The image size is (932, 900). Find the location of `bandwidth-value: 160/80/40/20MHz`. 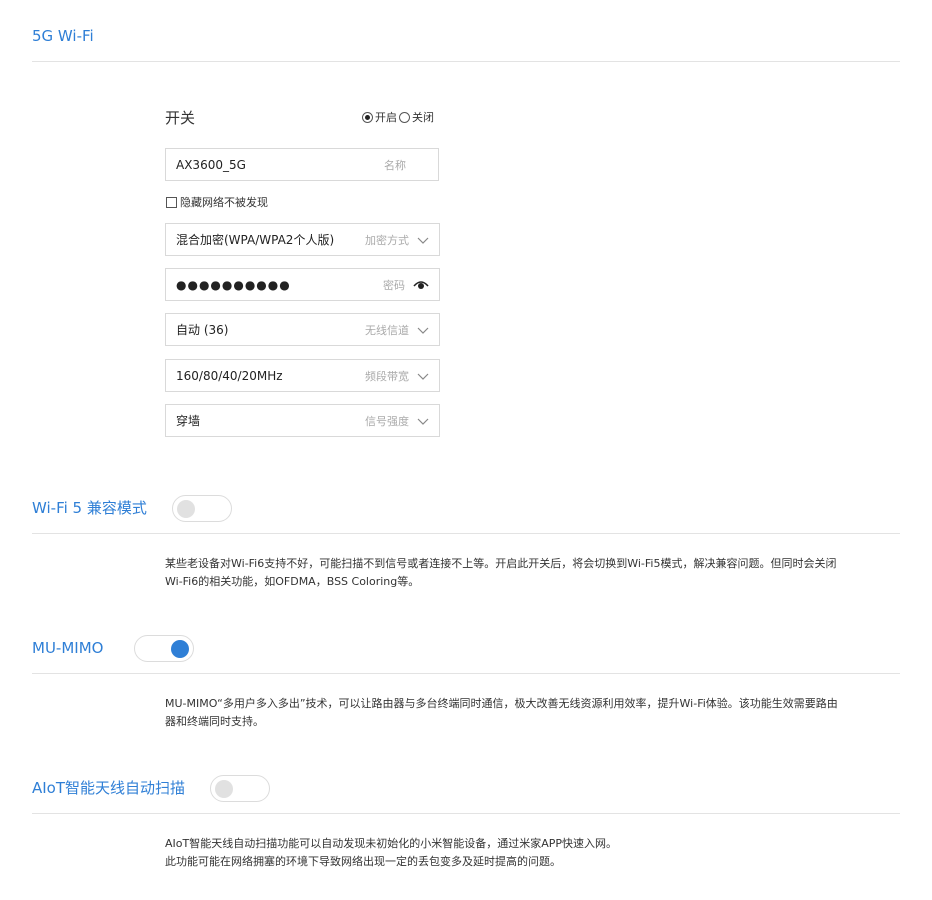

bandwidth-value: 160/80/40/20MHz is located at coordinates (229, 375).